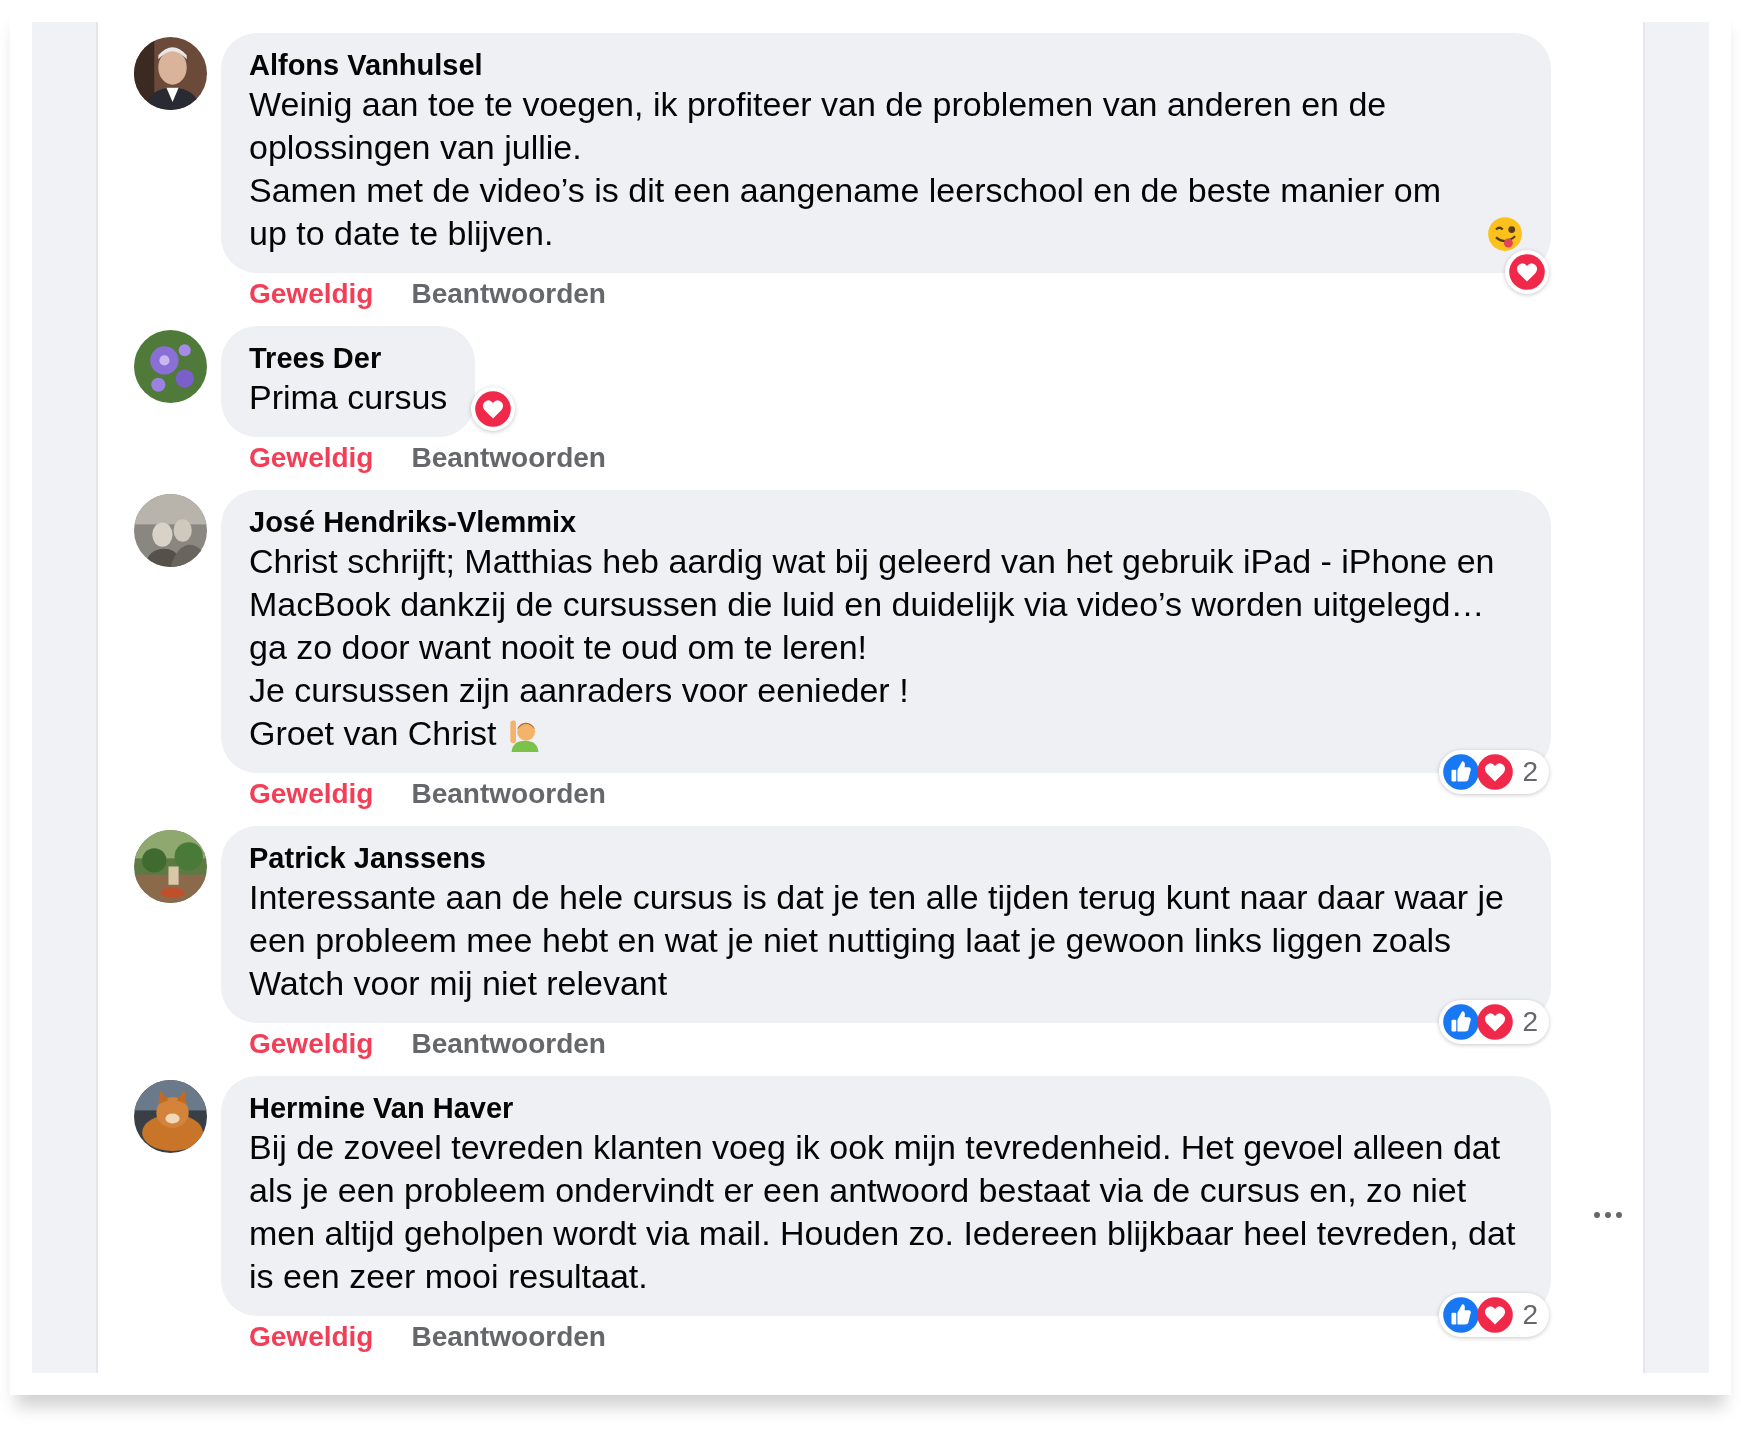 This screenshot has height=1440, width=1741. What do you see at coordinates (1608, 1214) in the screenshot?
I see `more-icon` at bounding box center [1608, 1214].